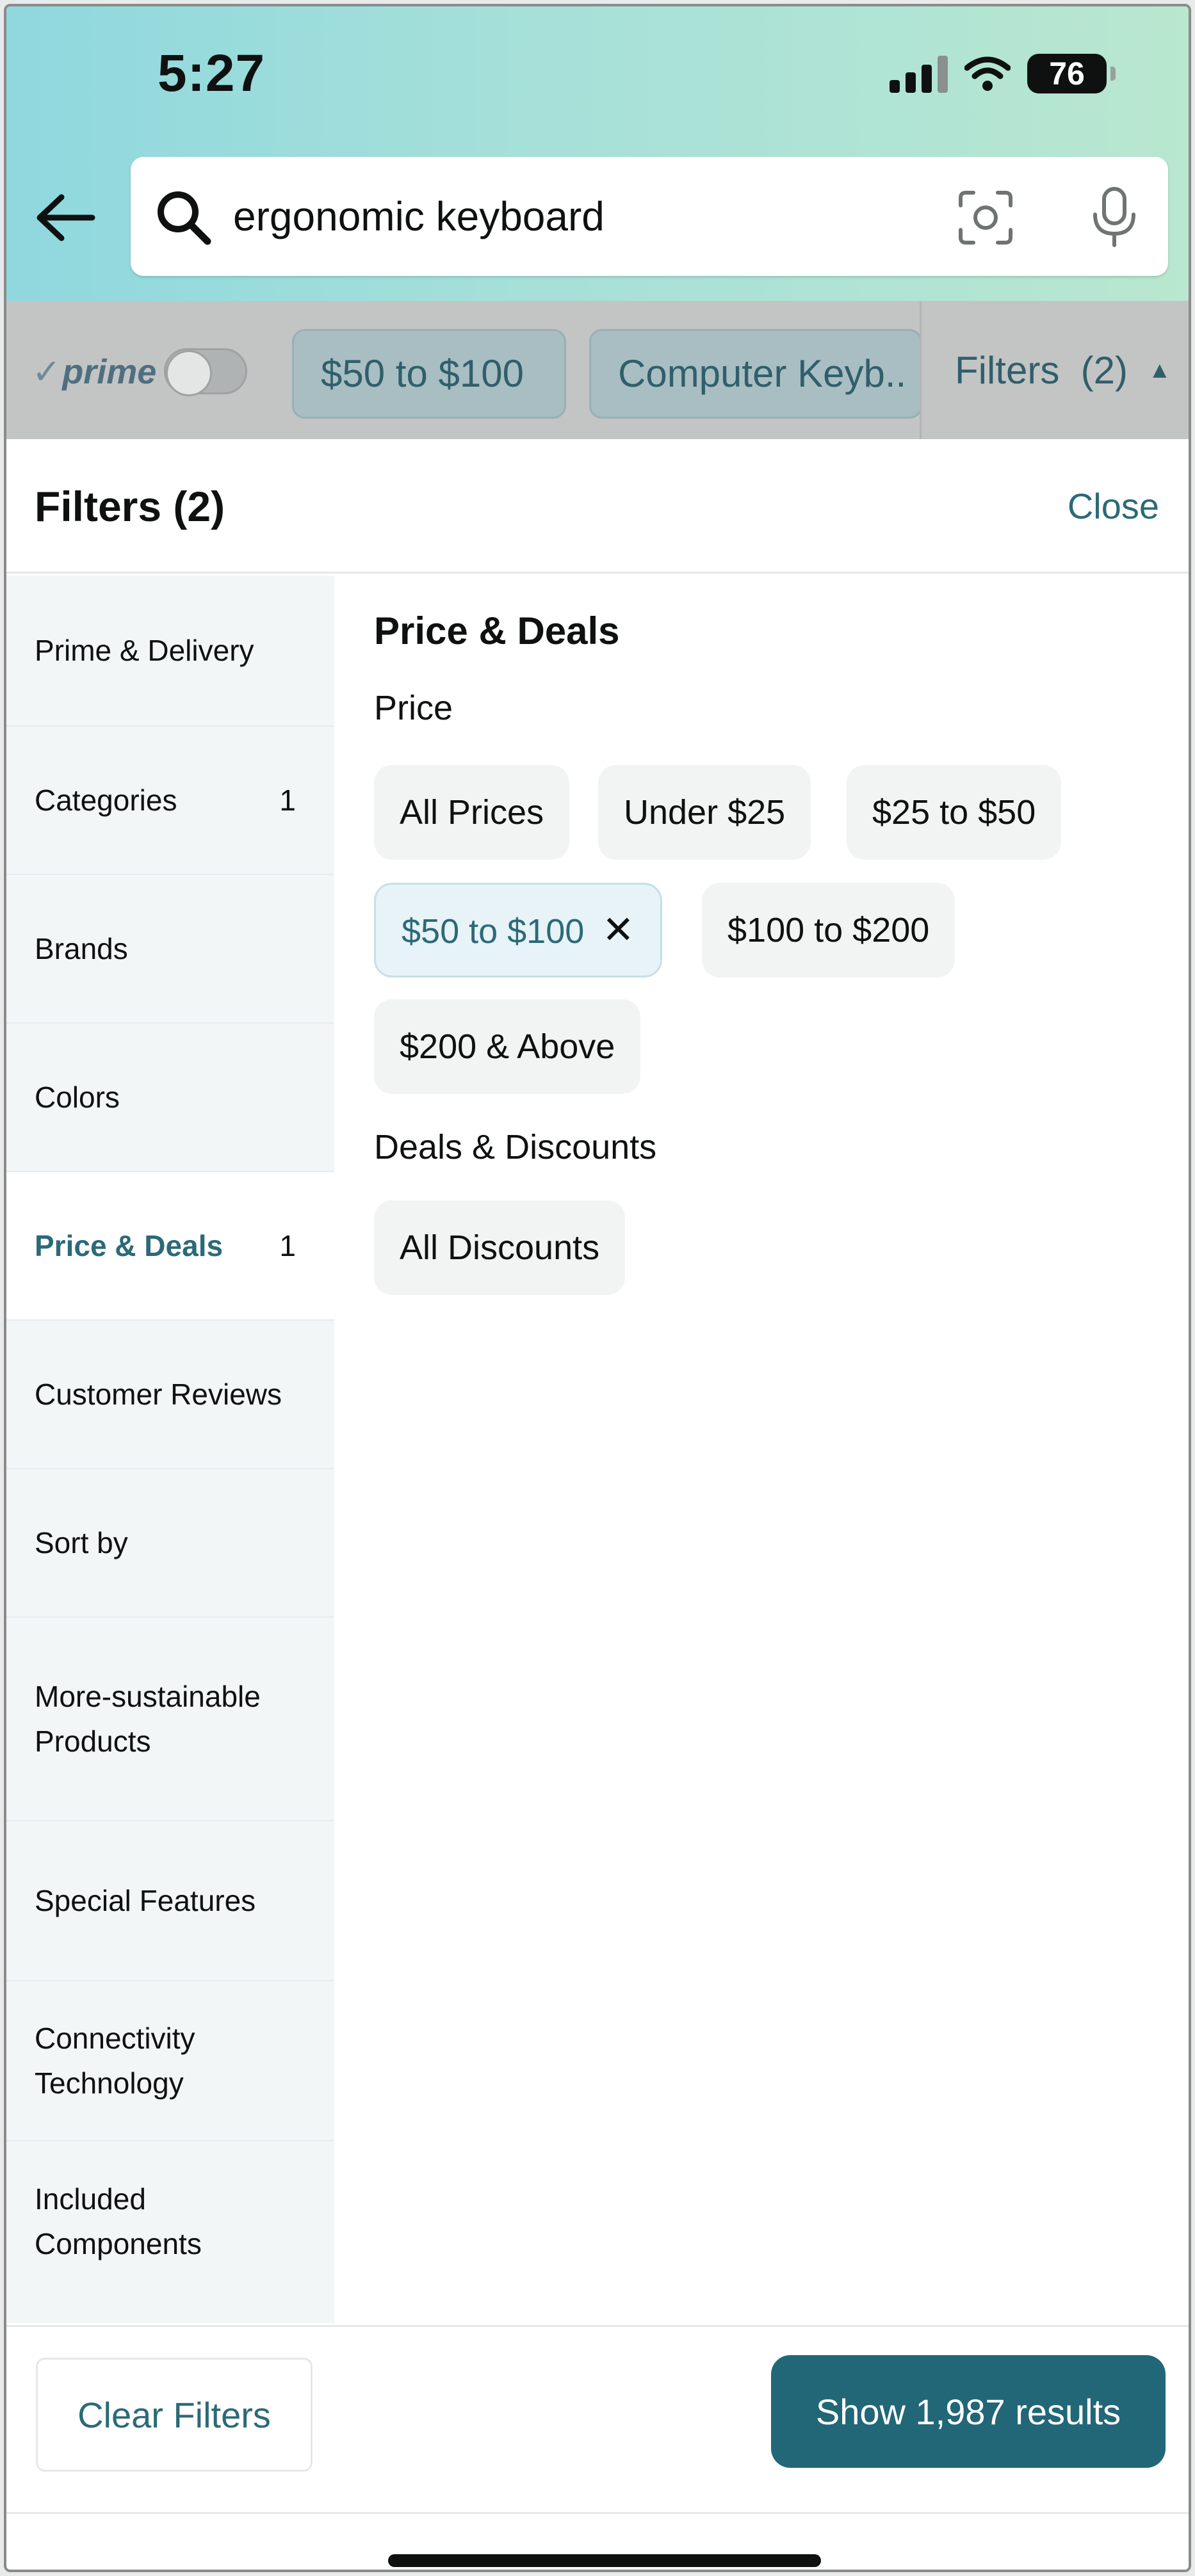 This screenshot has width=1195, height=2576. Describe the element at coordinates (174, 2415) in the screenshot. I see `clear-filters-button: Clear Filters` at that location.